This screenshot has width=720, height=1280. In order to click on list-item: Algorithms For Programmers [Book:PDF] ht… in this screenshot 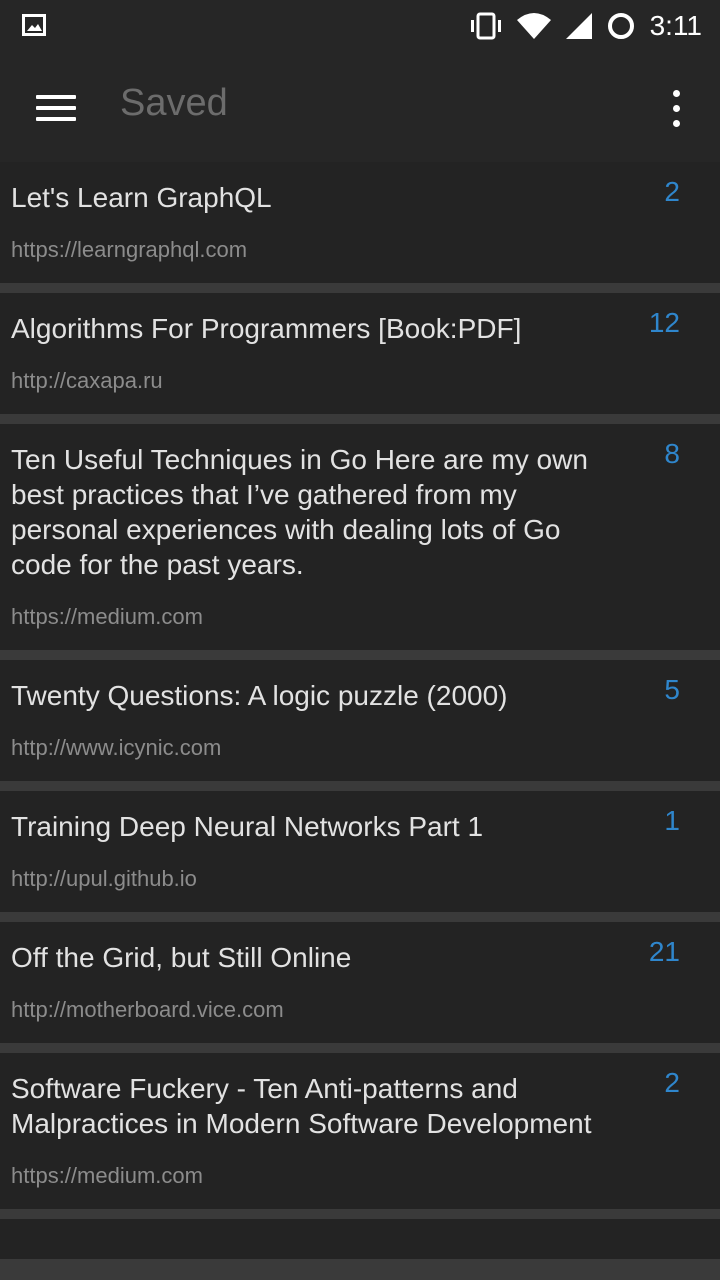, I will do `click(360, 353)`.